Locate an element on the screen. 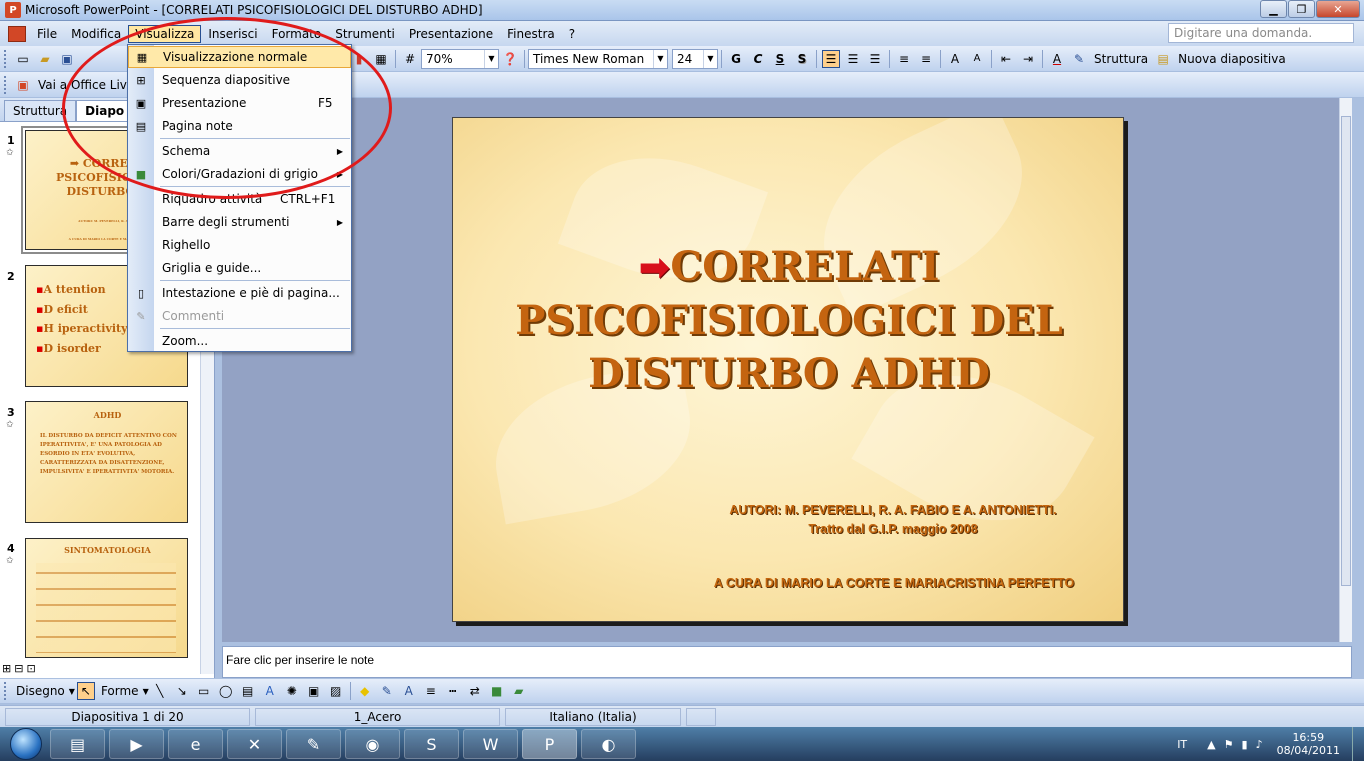 The height and width of the screenshot is (761, 1364). tab-struttura: Struttura is located at coordinates (40, 110).